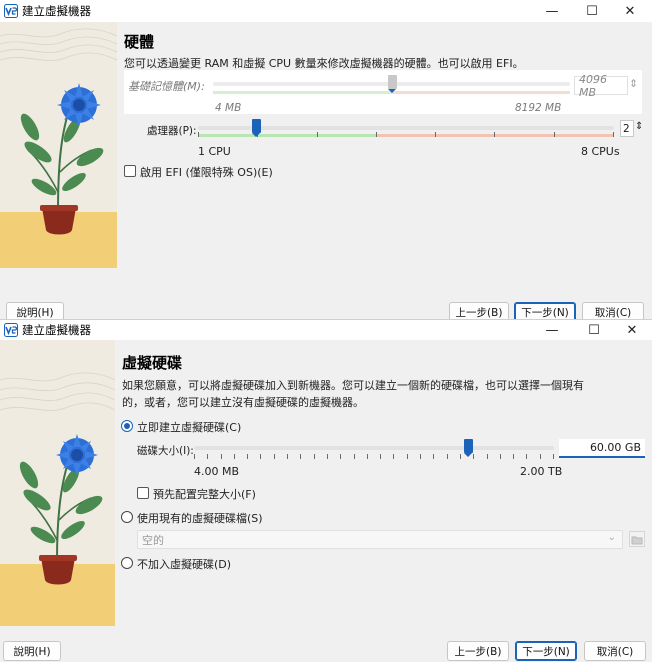 The height and width of the screenshot is (662, 652). Describe the element at coordinates (600, 151) in the screenshot. I see `processor-max-label: 8 CPUs` at that location.